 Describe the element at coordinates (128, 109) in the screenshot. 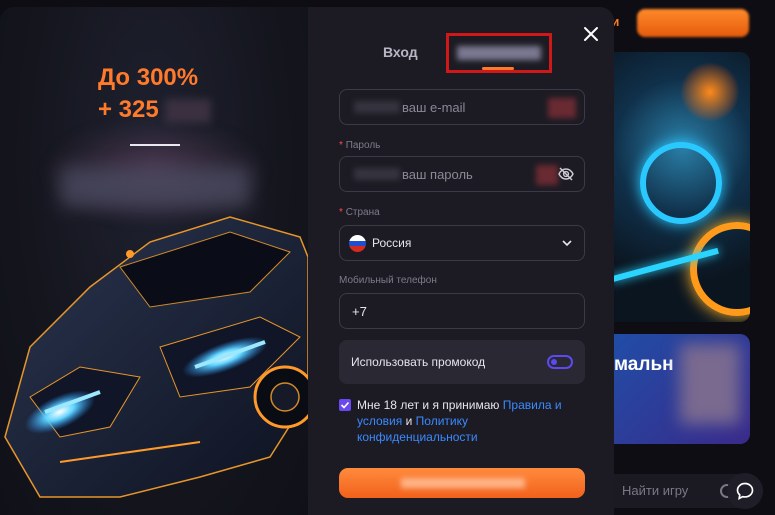

I see `promo-line-2: + 325` at that location.